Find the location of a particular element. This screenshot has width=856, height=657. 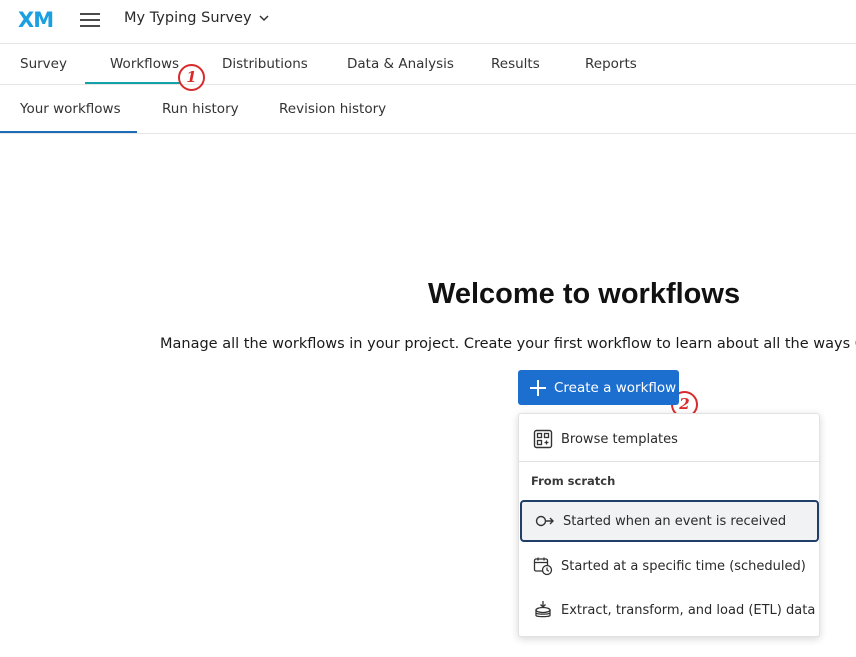

xm-logo: XM is located at coordinates (36, 20).